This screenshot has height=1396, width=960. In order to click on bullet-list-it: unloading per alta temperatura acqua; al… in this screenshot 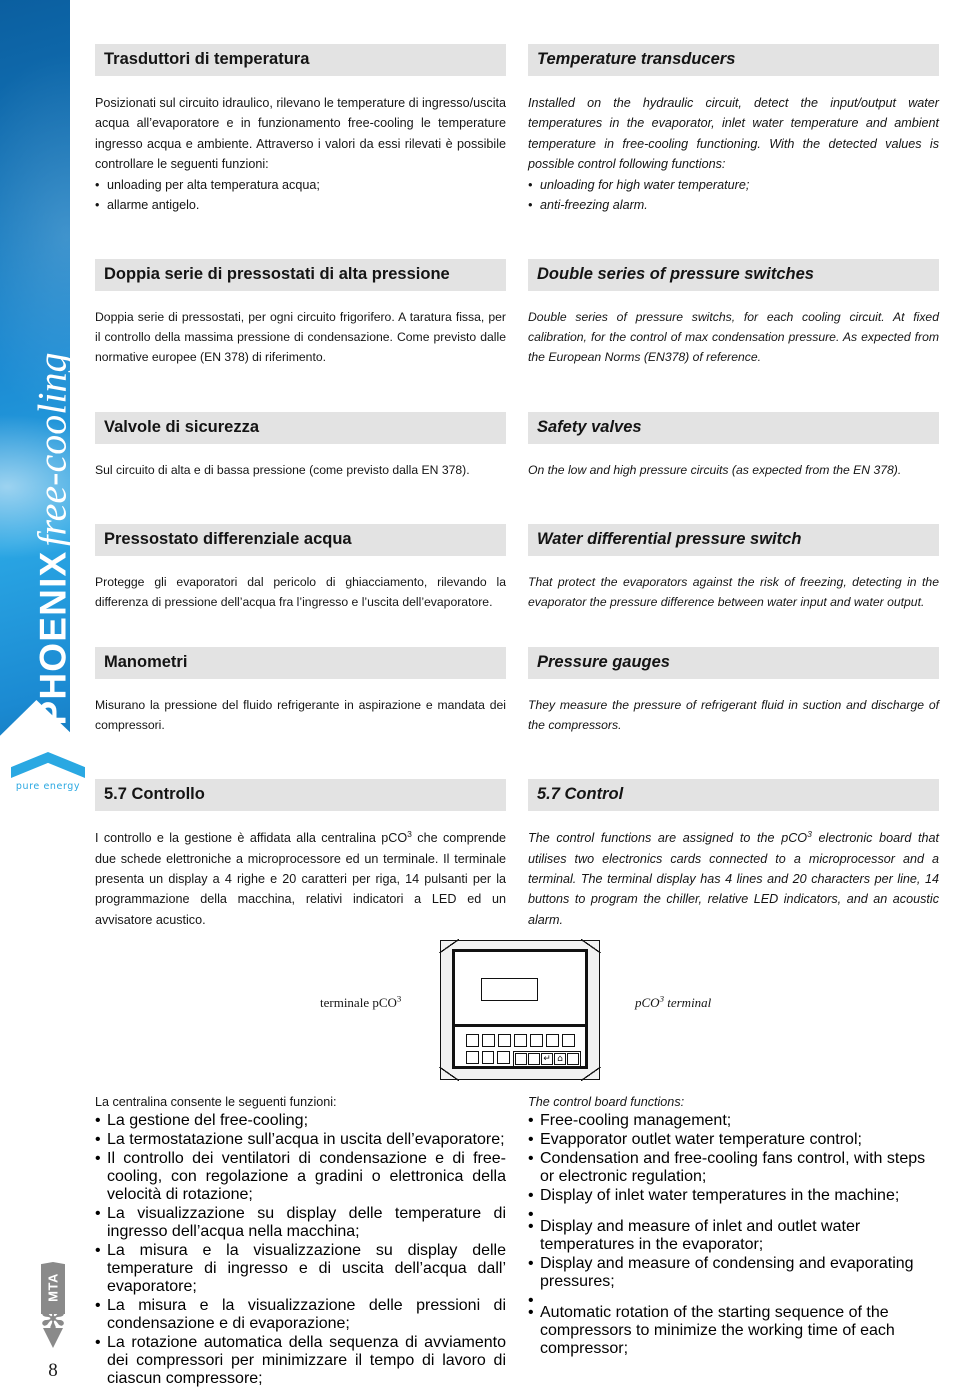, I will do `click(300, 195)`.